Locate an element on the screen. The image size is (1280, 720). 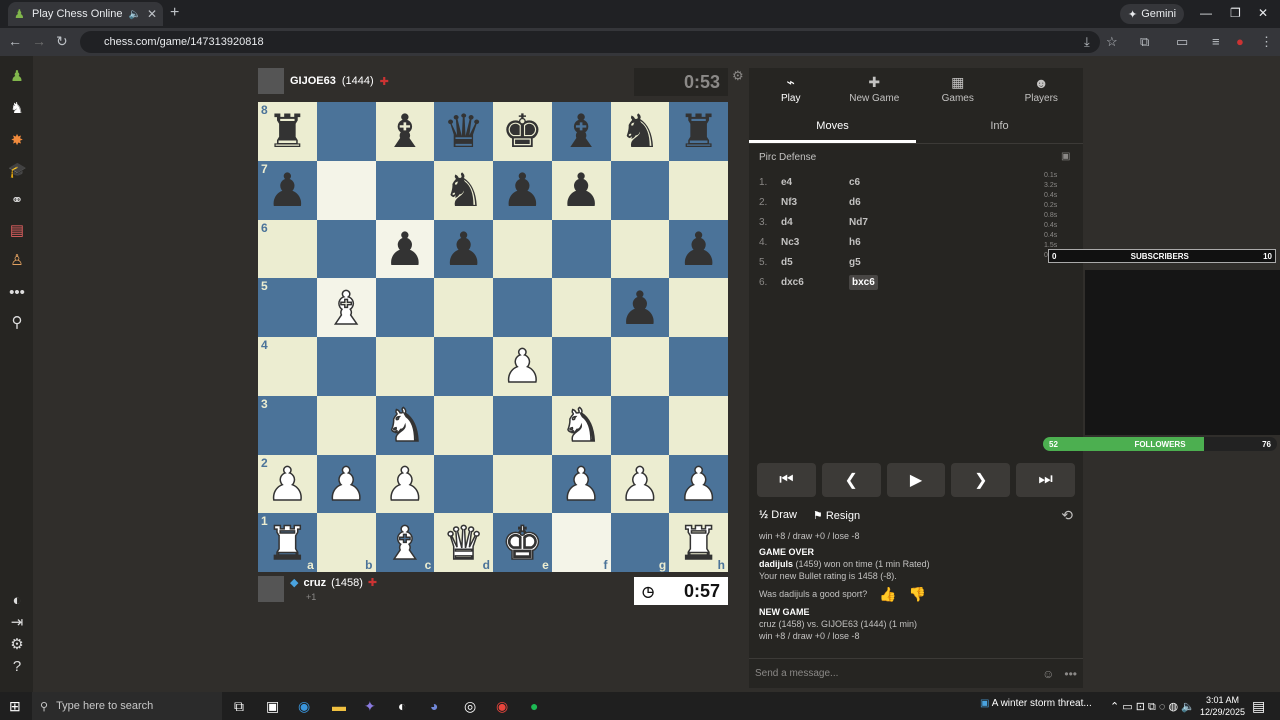
tray-icons: ⌃ ▭ ⊡ ⧉ ◌ ◍ 🔈 is located at coordinates (1152, 707).